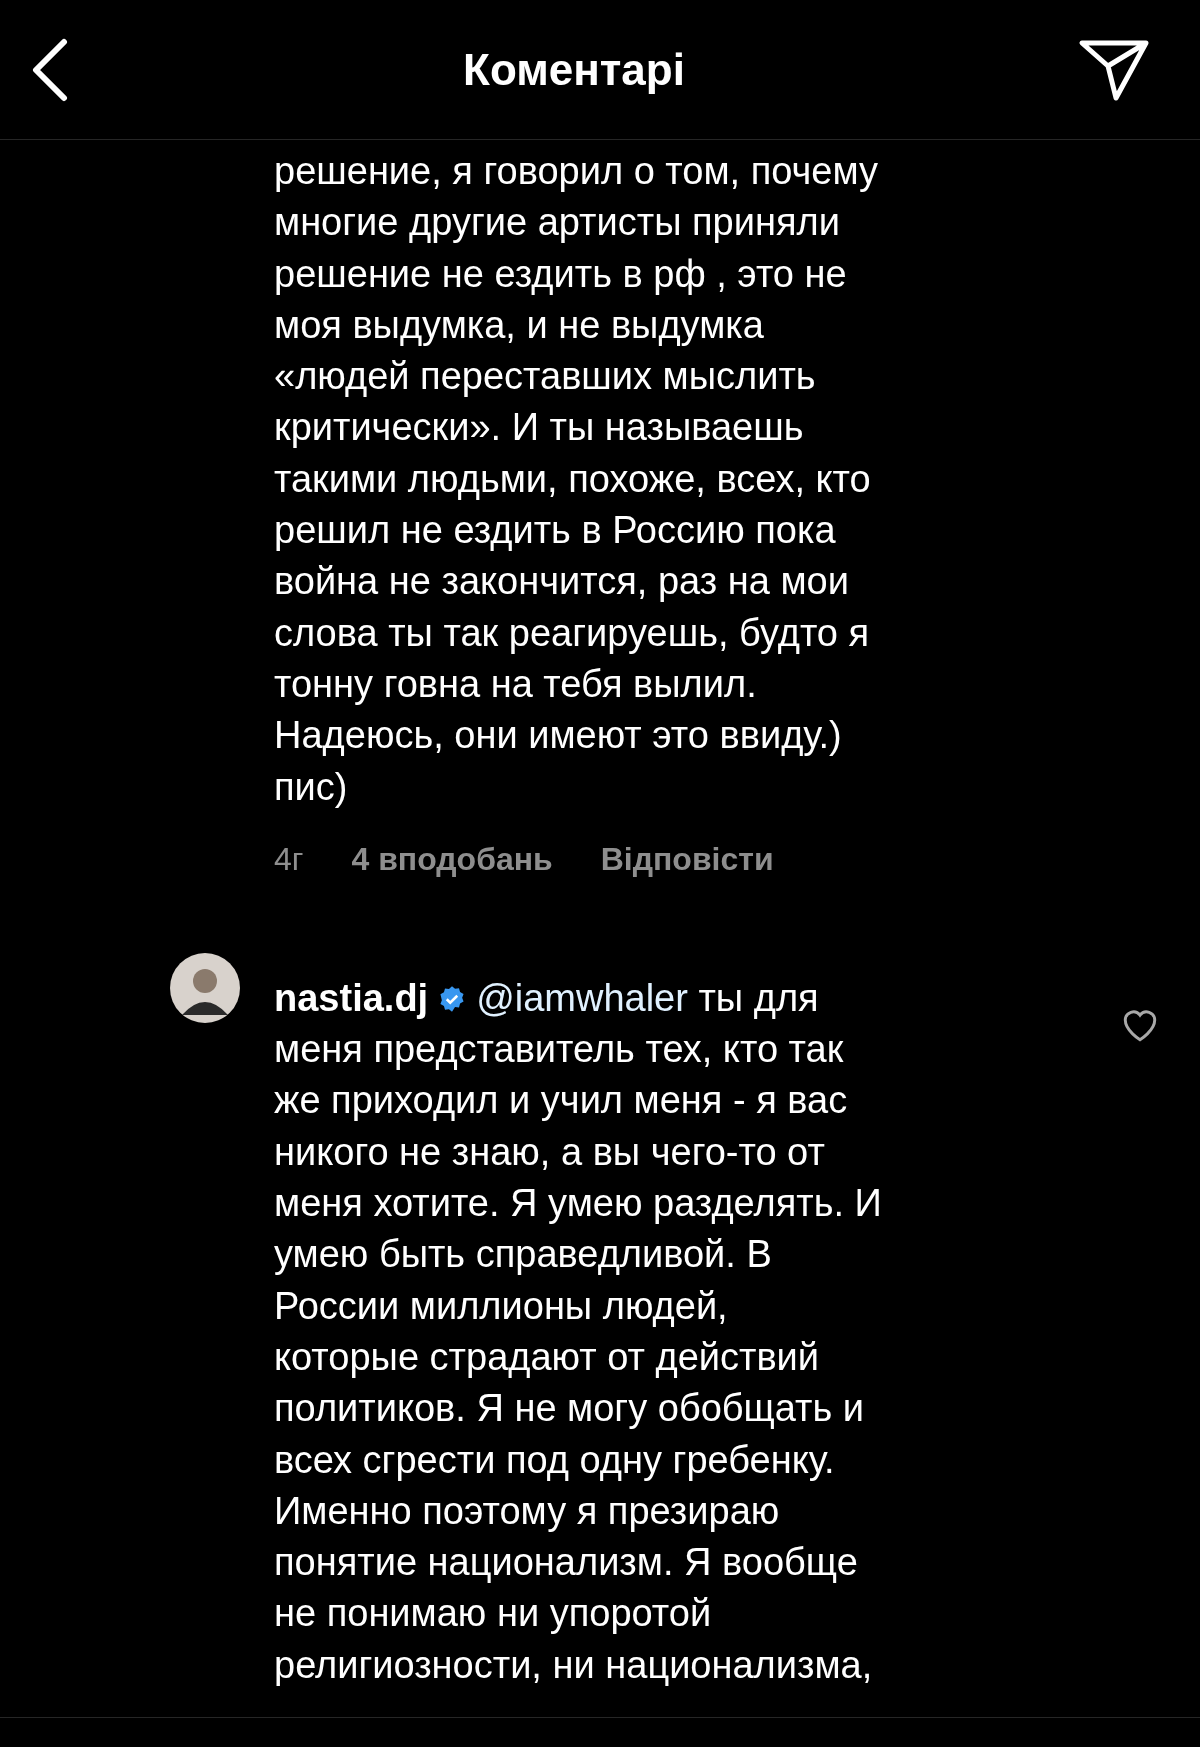 The height and width of the screenshot is (1747, 1200). I want to click on back-icon, so click(50, 69).